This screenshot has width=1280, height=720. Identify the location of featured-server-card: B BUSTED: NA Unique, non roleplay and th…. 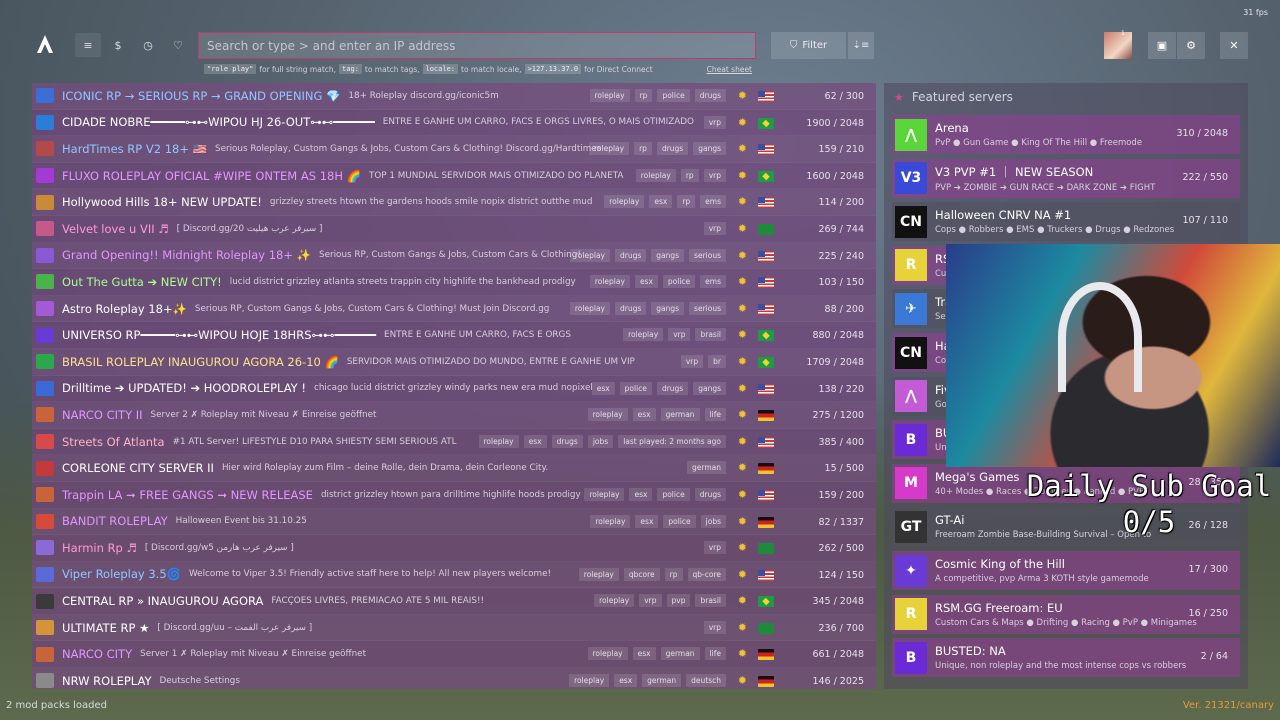
(1066, 658).